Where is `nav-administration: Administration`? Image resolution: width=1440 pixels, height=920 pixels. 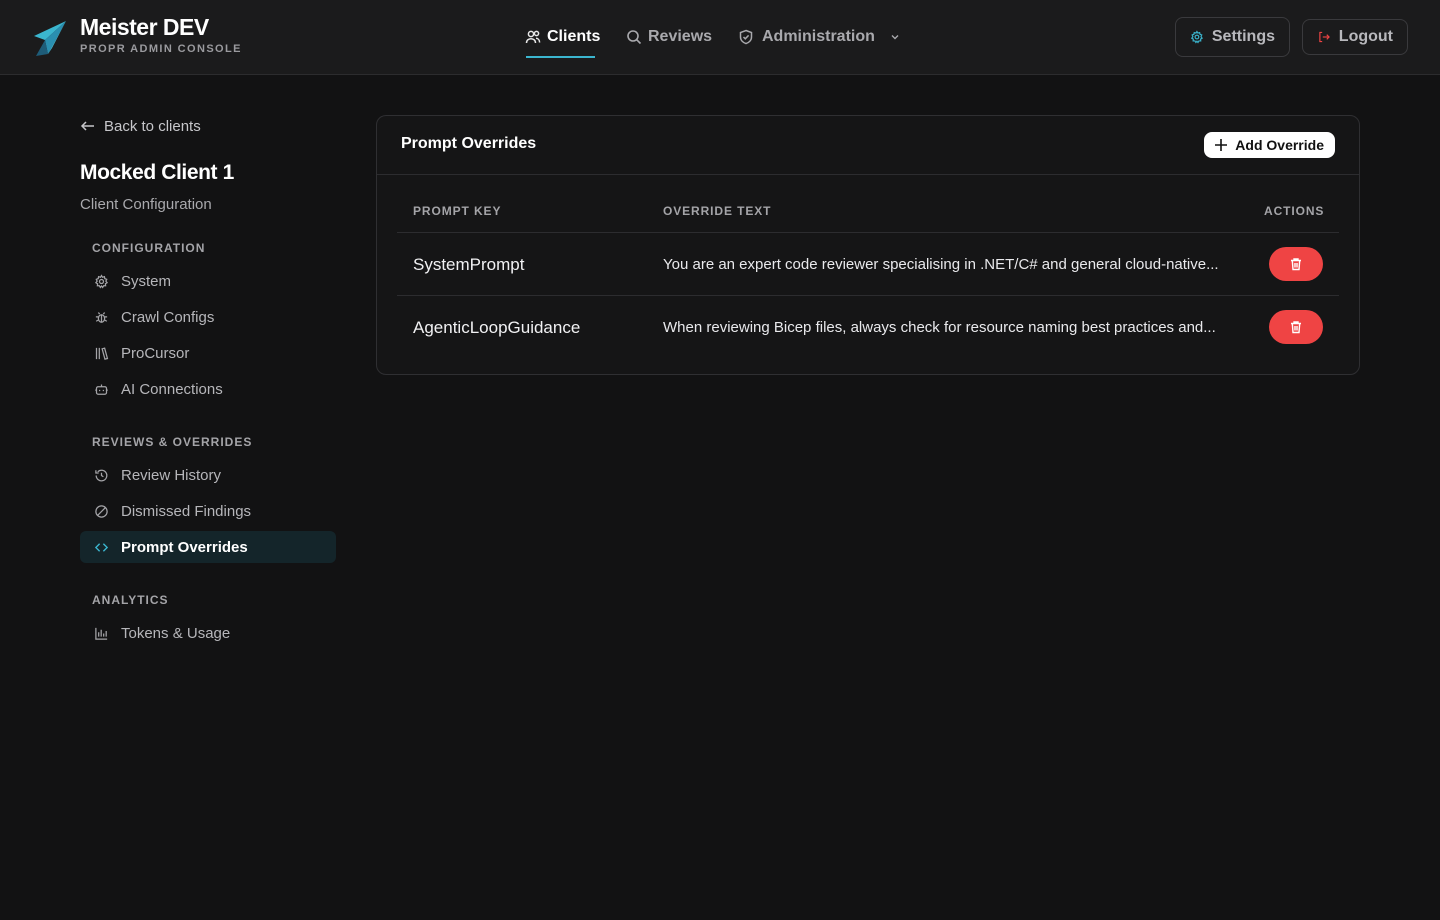
nav-administration: Administration is located at coordinates (819, 37).